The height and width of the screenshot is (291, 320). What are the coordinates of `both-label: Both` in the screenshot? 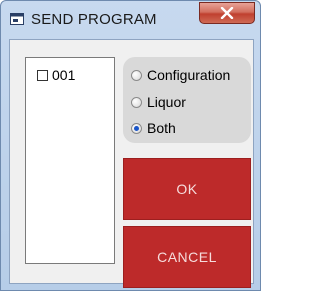 It's located at (161, 128).